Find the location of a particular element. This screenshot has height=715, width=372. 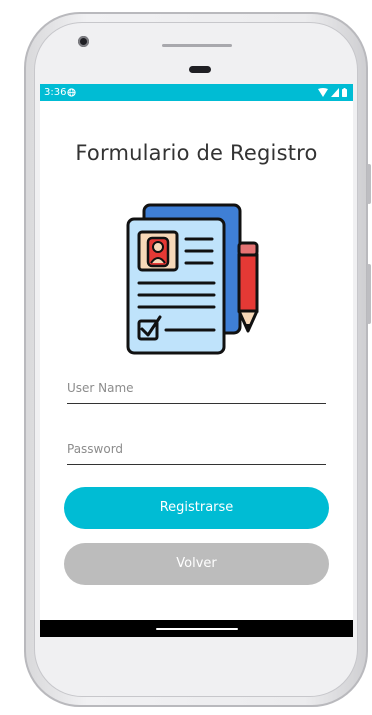

signal-icon is located at coordinates (335, 92).